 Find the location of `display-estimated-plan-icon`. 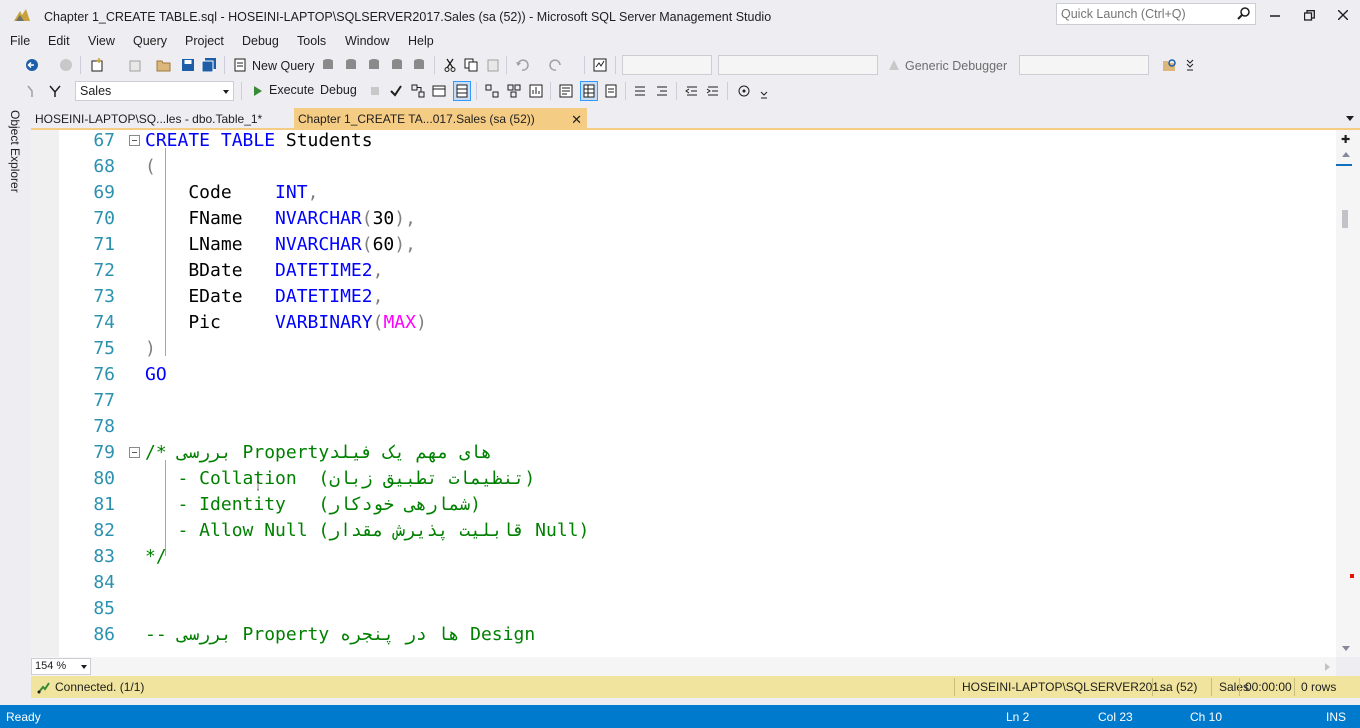

display-estimated-plan-icon is located at coordinates (418, 91).